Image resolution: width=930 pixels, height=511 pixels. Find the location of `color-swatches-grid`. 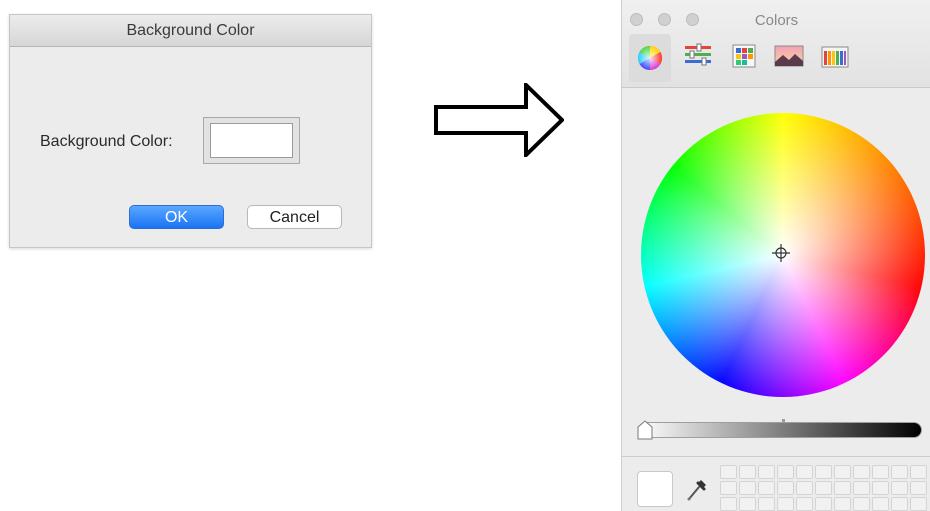

color-swatches-grid is located at coordinates (823, 488).